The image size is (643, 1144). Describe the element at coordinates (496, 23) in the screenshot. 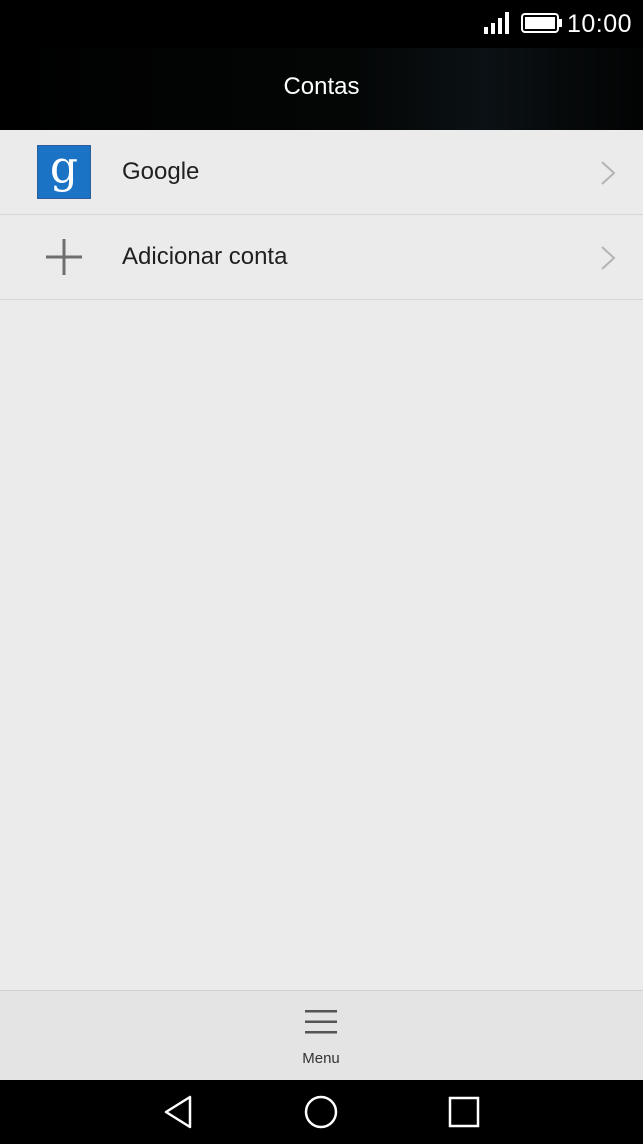

I see `signal-icon` at that location.